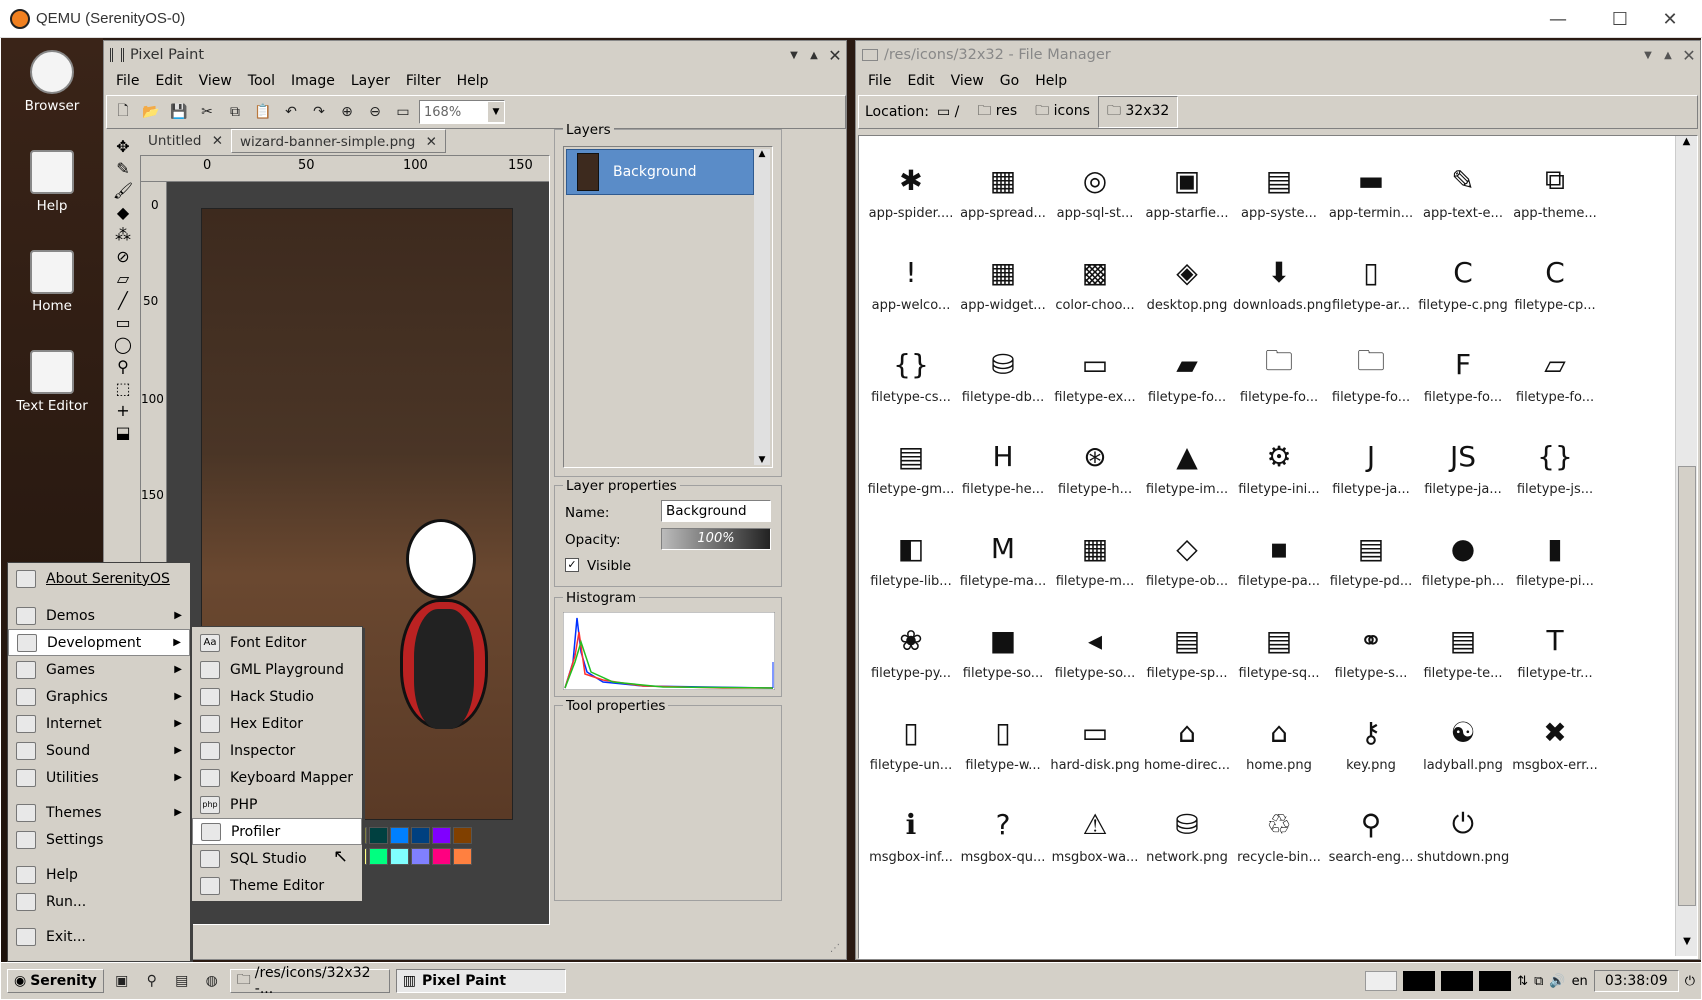  What do you see at coordinates (716, 539) in the screenshot?
I see `opacity-slider: 100%` at bounding box center [716, 539].